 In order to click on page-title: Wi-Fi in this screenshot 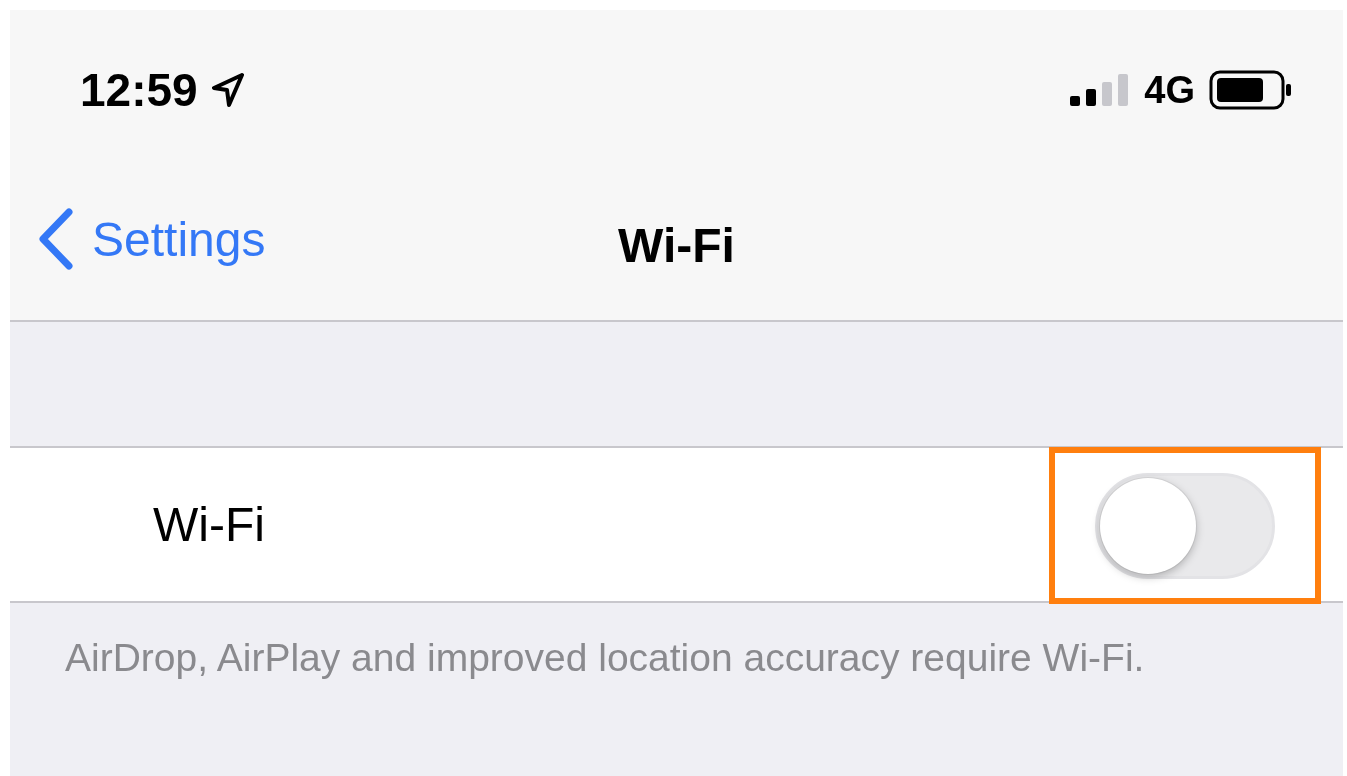, I will do `click(676, 245)`.